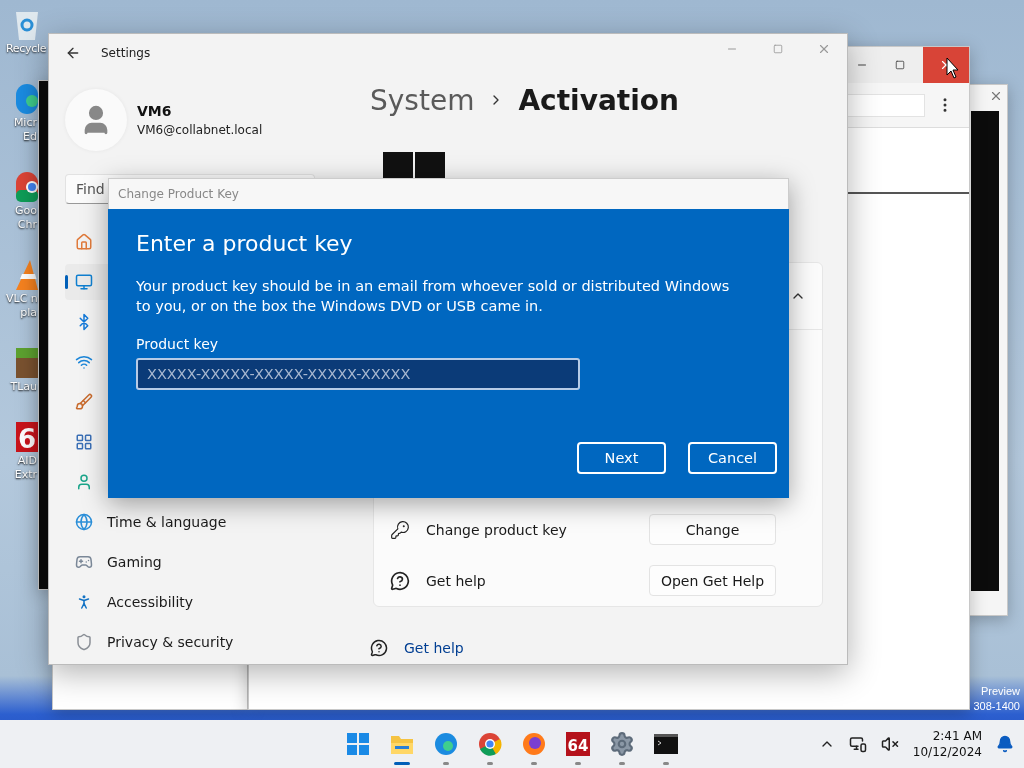 The image size is (1024, 768). Describe the element at coordinates (24, 123) in the screenshot. I see `desktop-icon-label: Micr` at that location.